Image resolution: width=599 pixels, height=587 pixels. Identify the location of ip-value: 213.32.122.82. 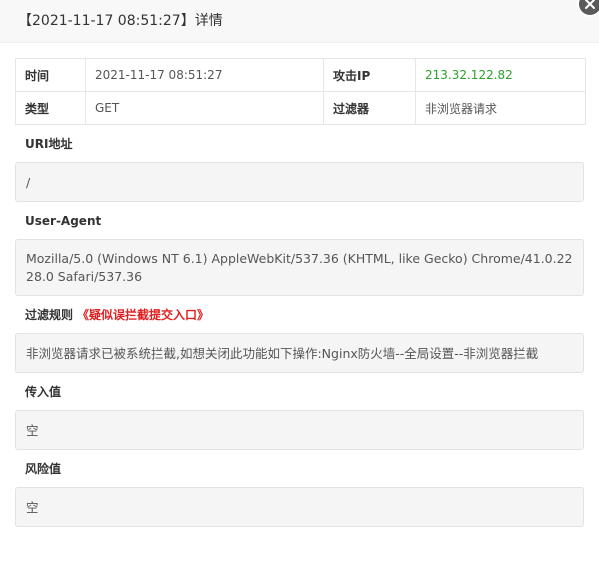
(500, 75).